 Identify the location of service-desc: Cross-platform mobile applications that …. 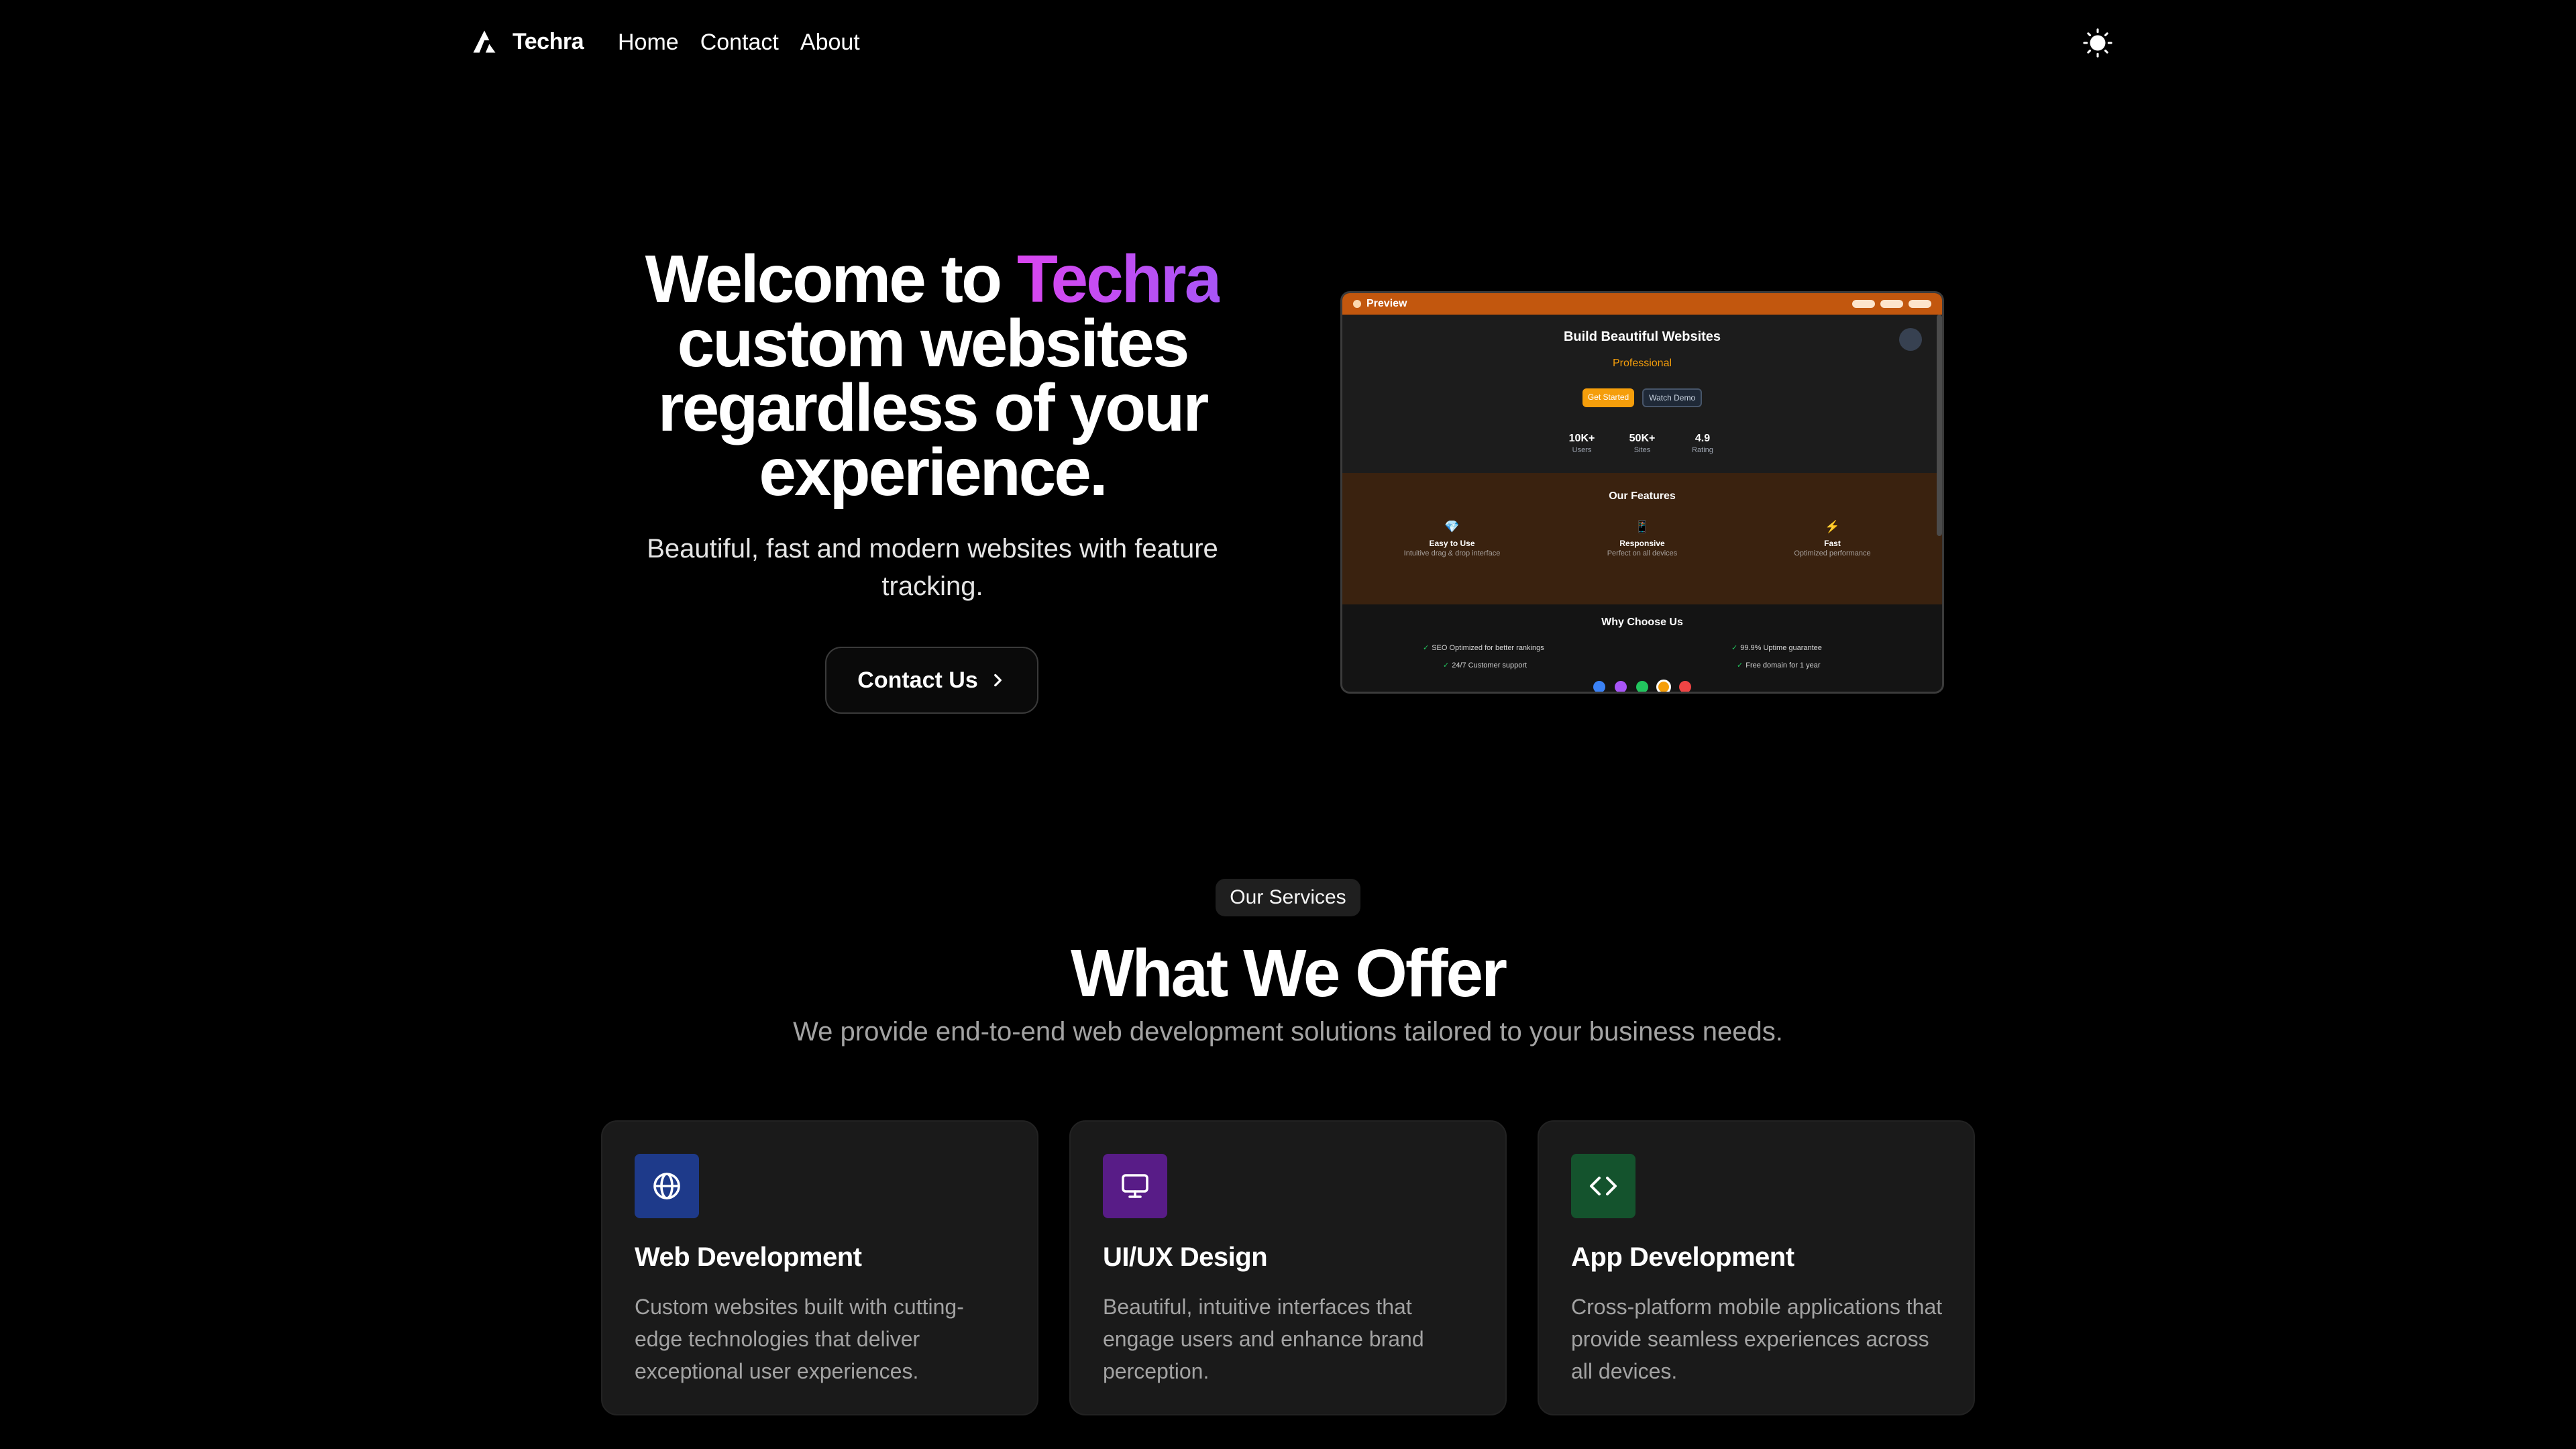
(1757, 1339).